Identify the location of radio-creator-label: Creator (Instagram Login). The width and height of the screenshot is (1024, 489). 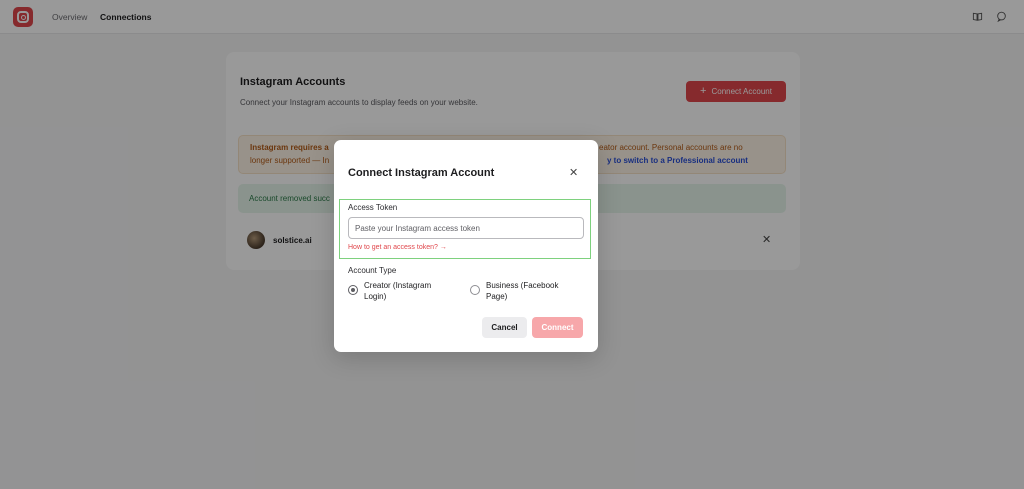
(406, 291).